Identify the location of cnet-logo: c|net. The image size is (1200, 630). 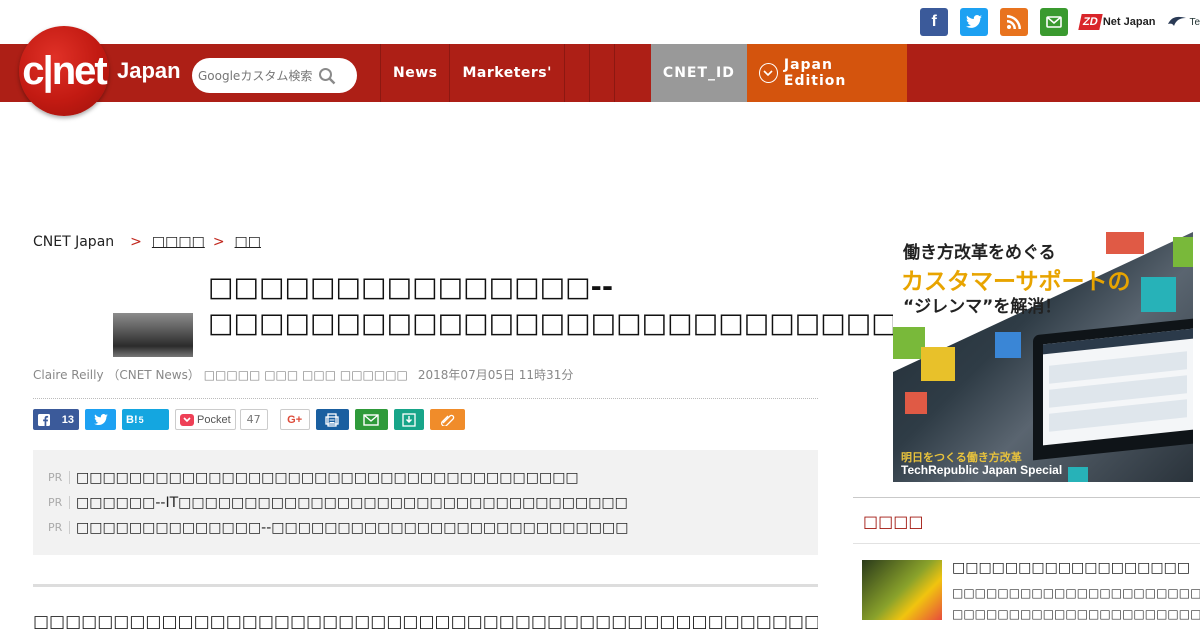
(64, 71).